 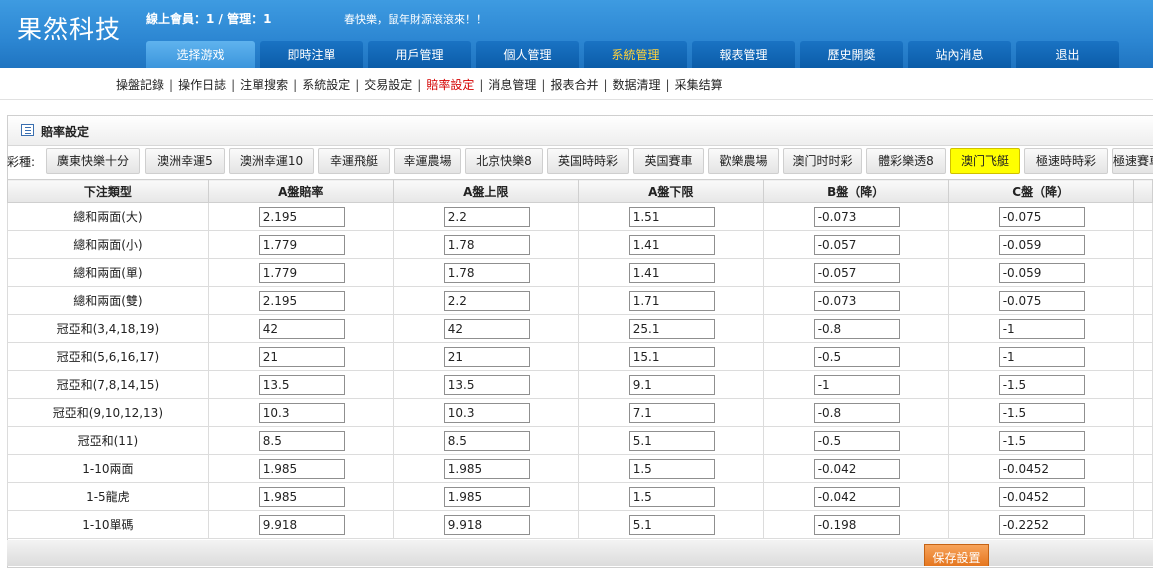 I want to click on lottery-button: 北京快樂8, so click(x=504, y=161).